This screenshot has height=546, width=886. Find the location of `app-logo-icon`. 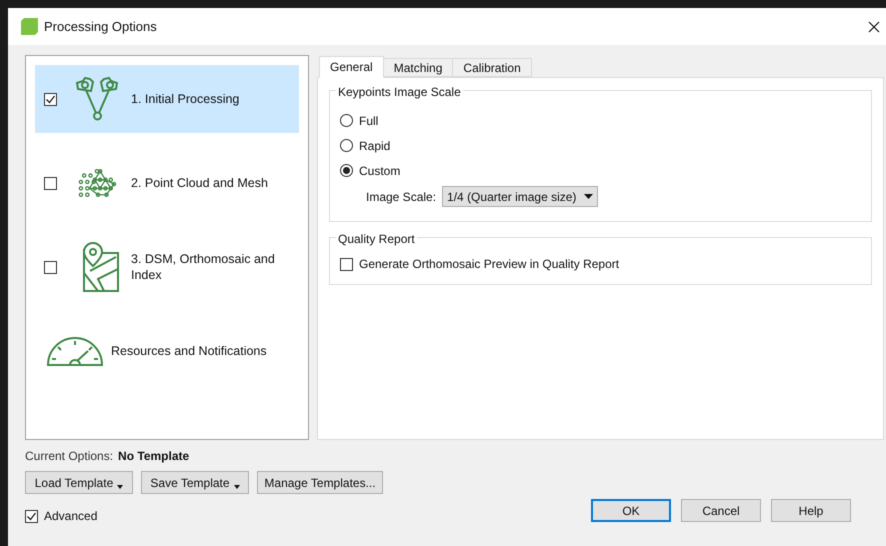

app-logo-icon is located at coordinates (29, 26).